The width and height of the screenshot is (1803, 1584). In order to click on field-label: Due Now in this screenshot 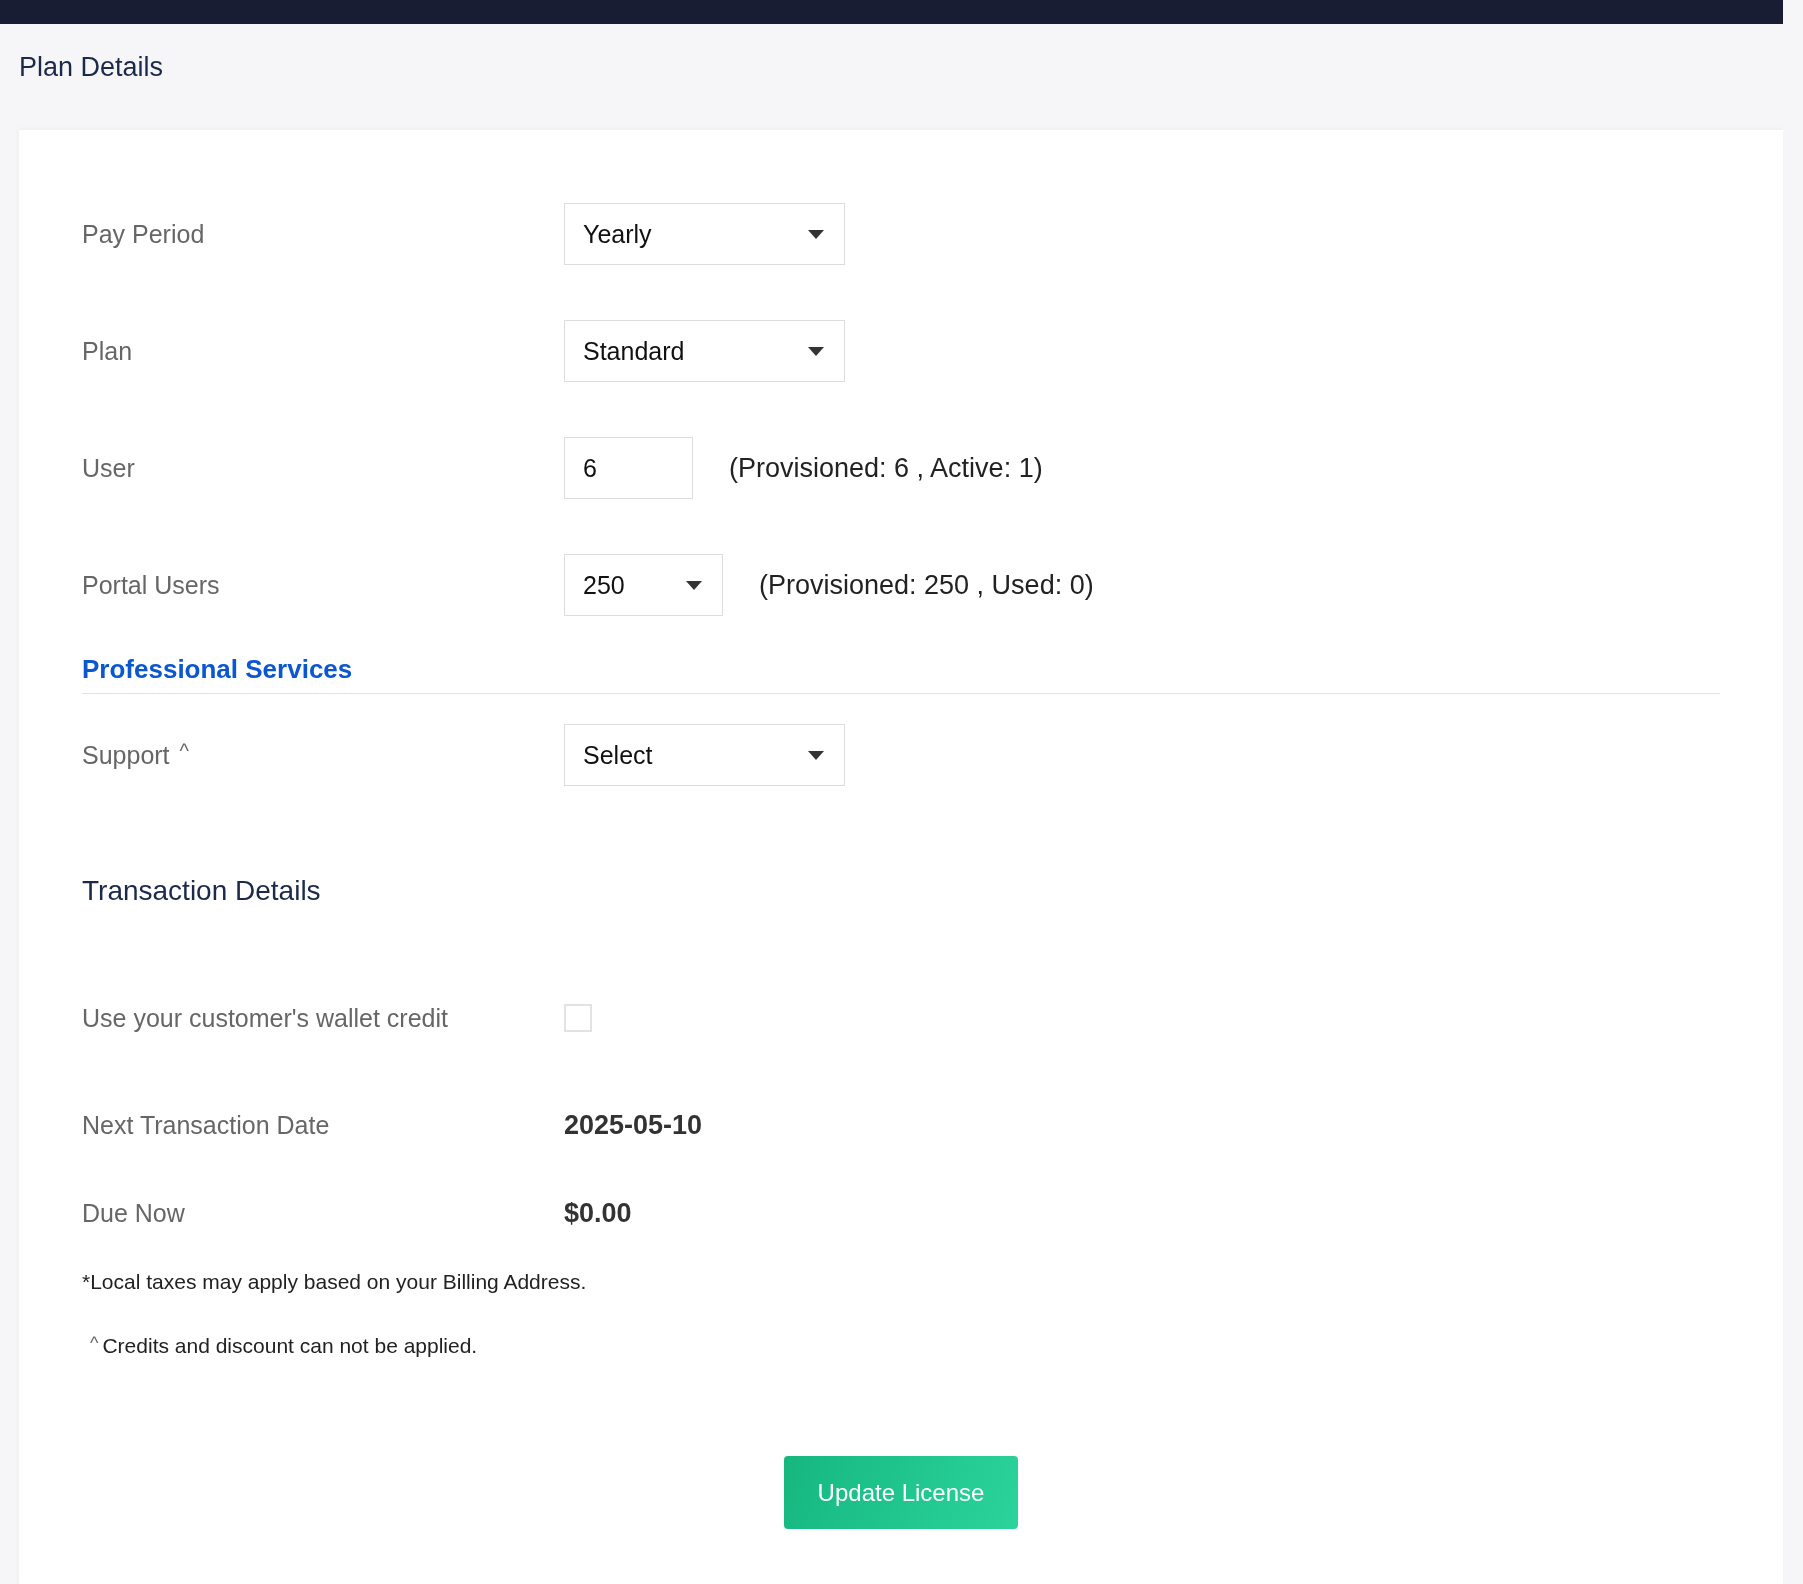, I will do `click(133, 1213)`.